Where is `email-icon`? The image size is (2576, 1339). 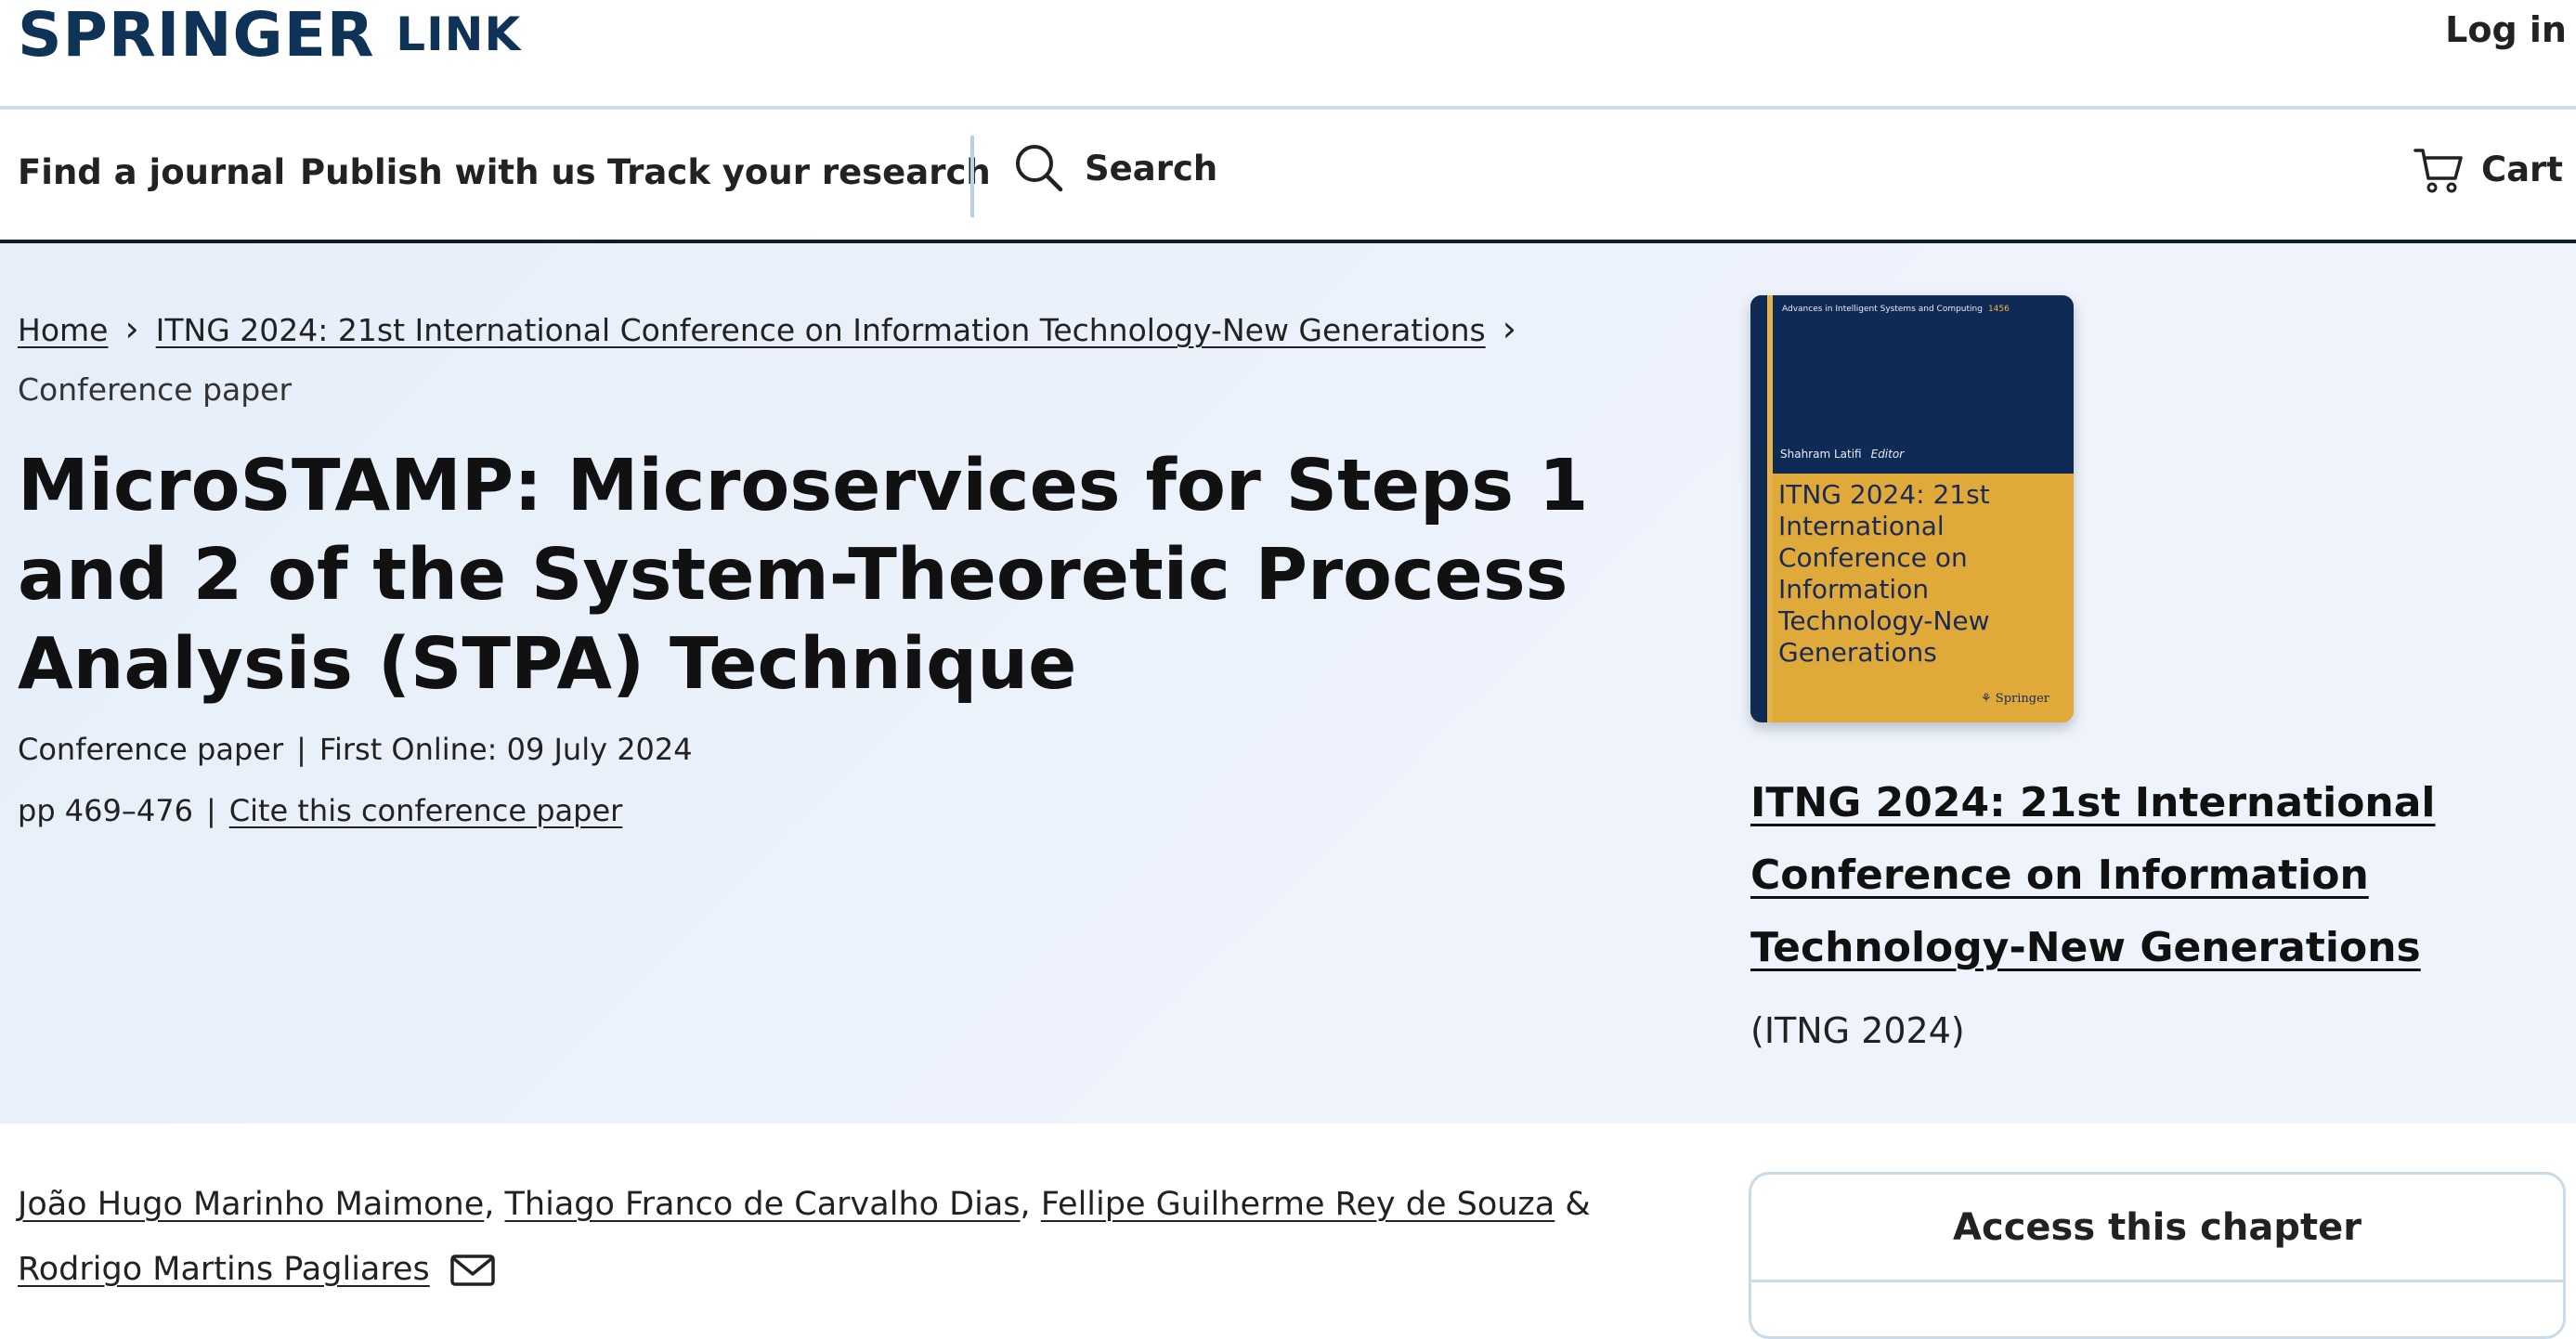 email-icon is located at coordinates (472, 1270).